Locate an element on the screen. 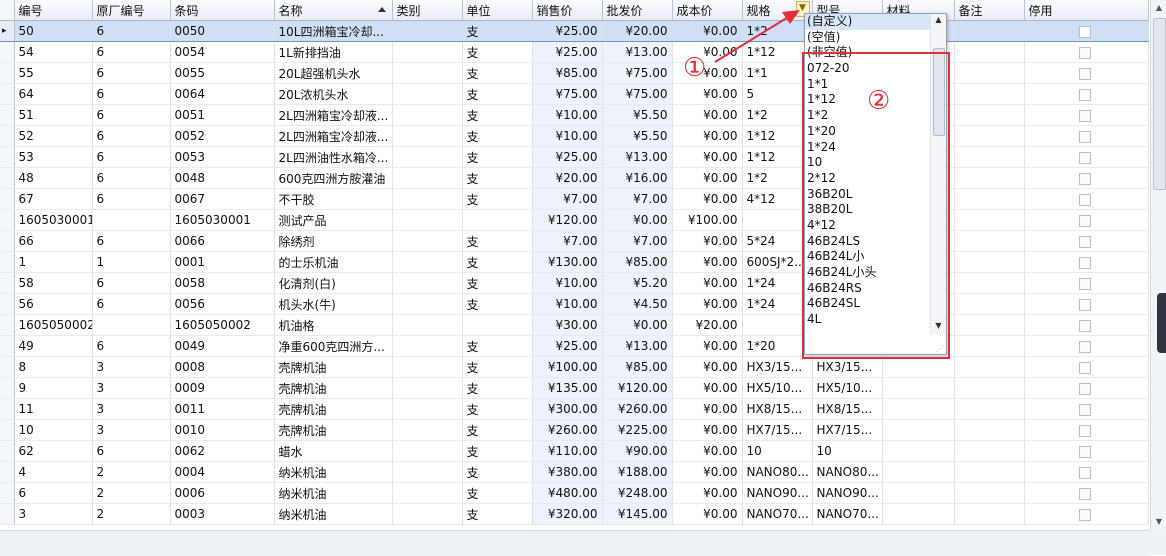 Image resolution: width=1166 pixels, height=556 pixels. table-cell: 机头水(牛) is located at coordinates (333, 304).